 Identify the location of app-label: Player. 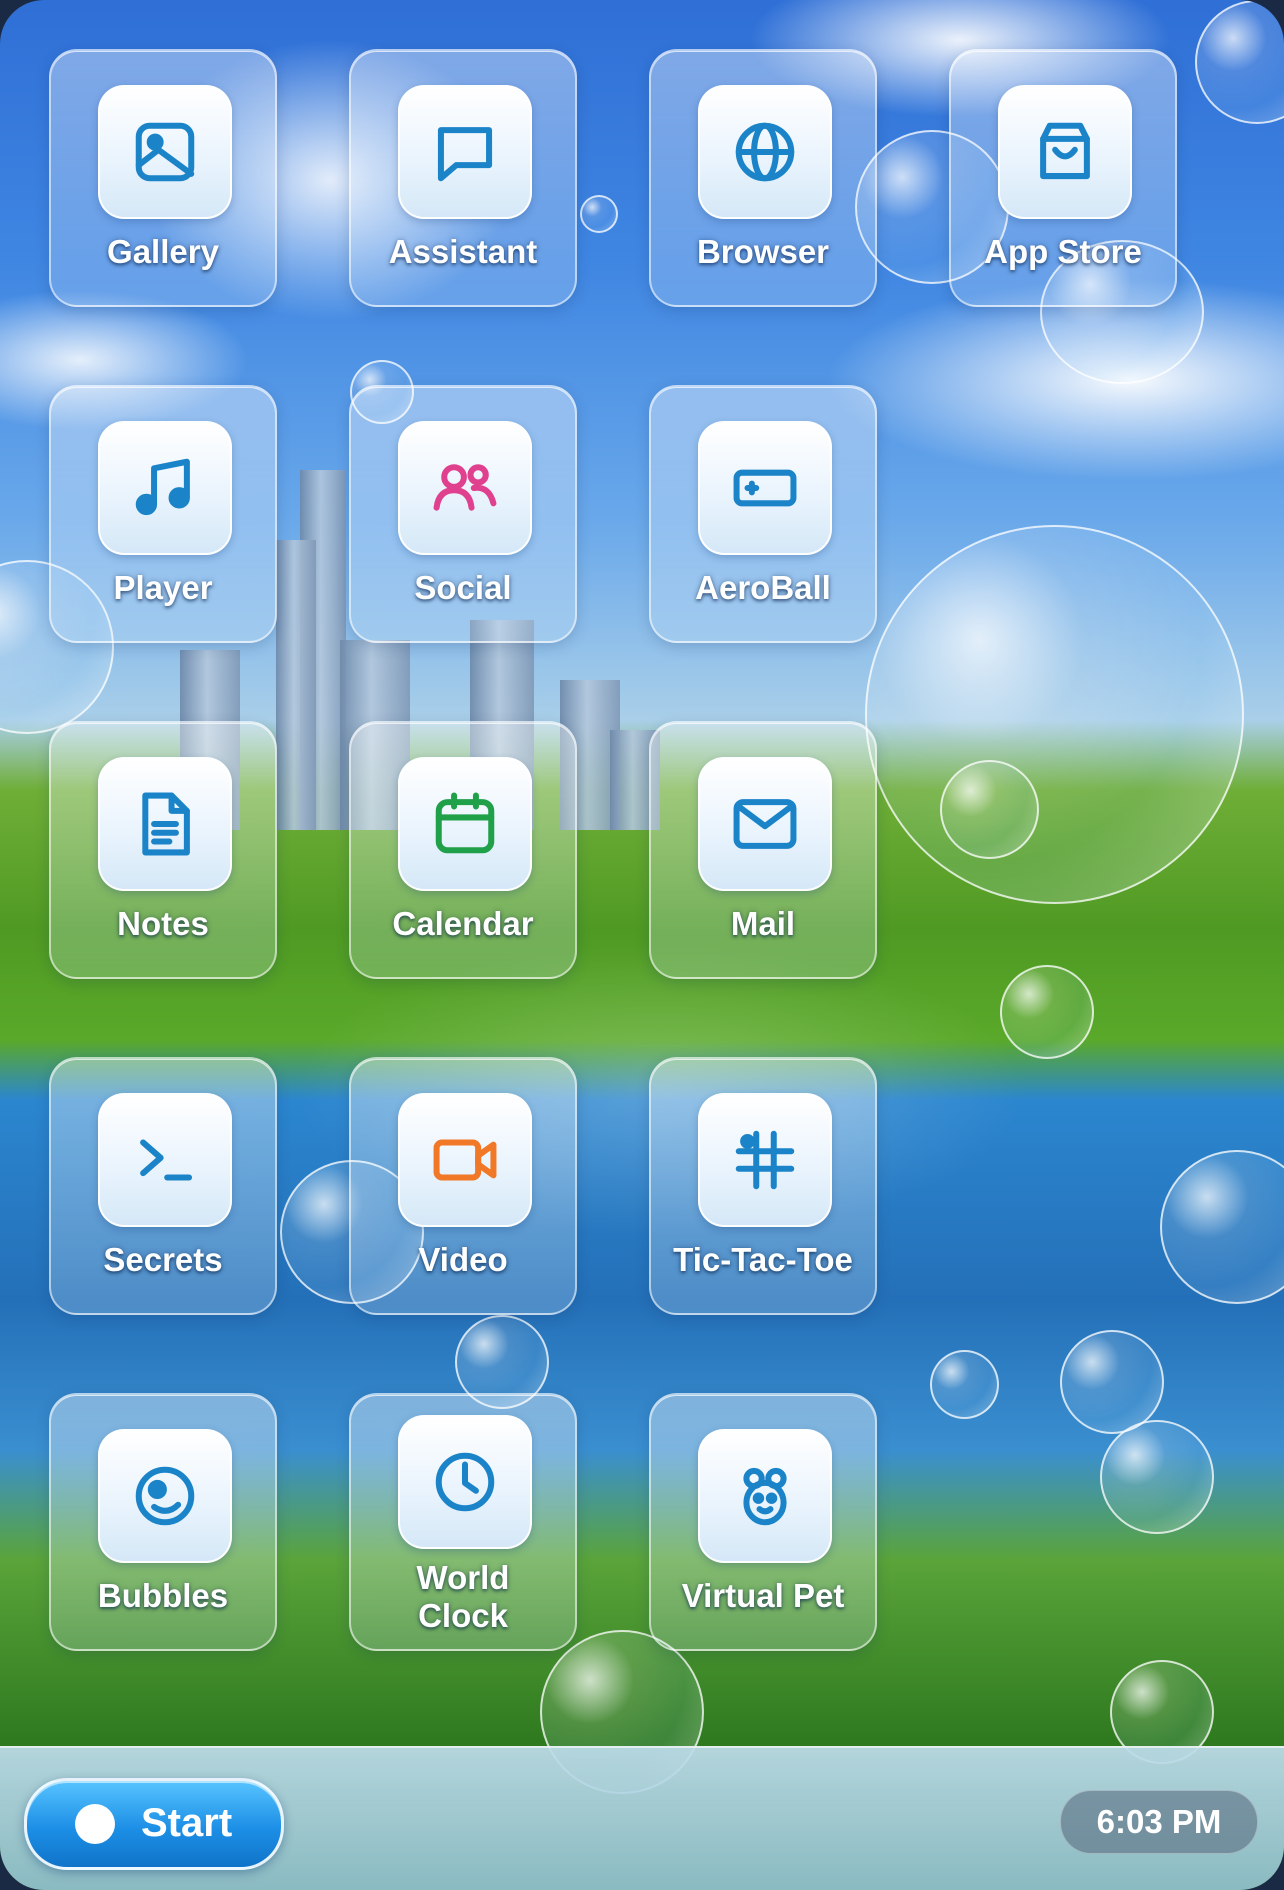
(163, 587).